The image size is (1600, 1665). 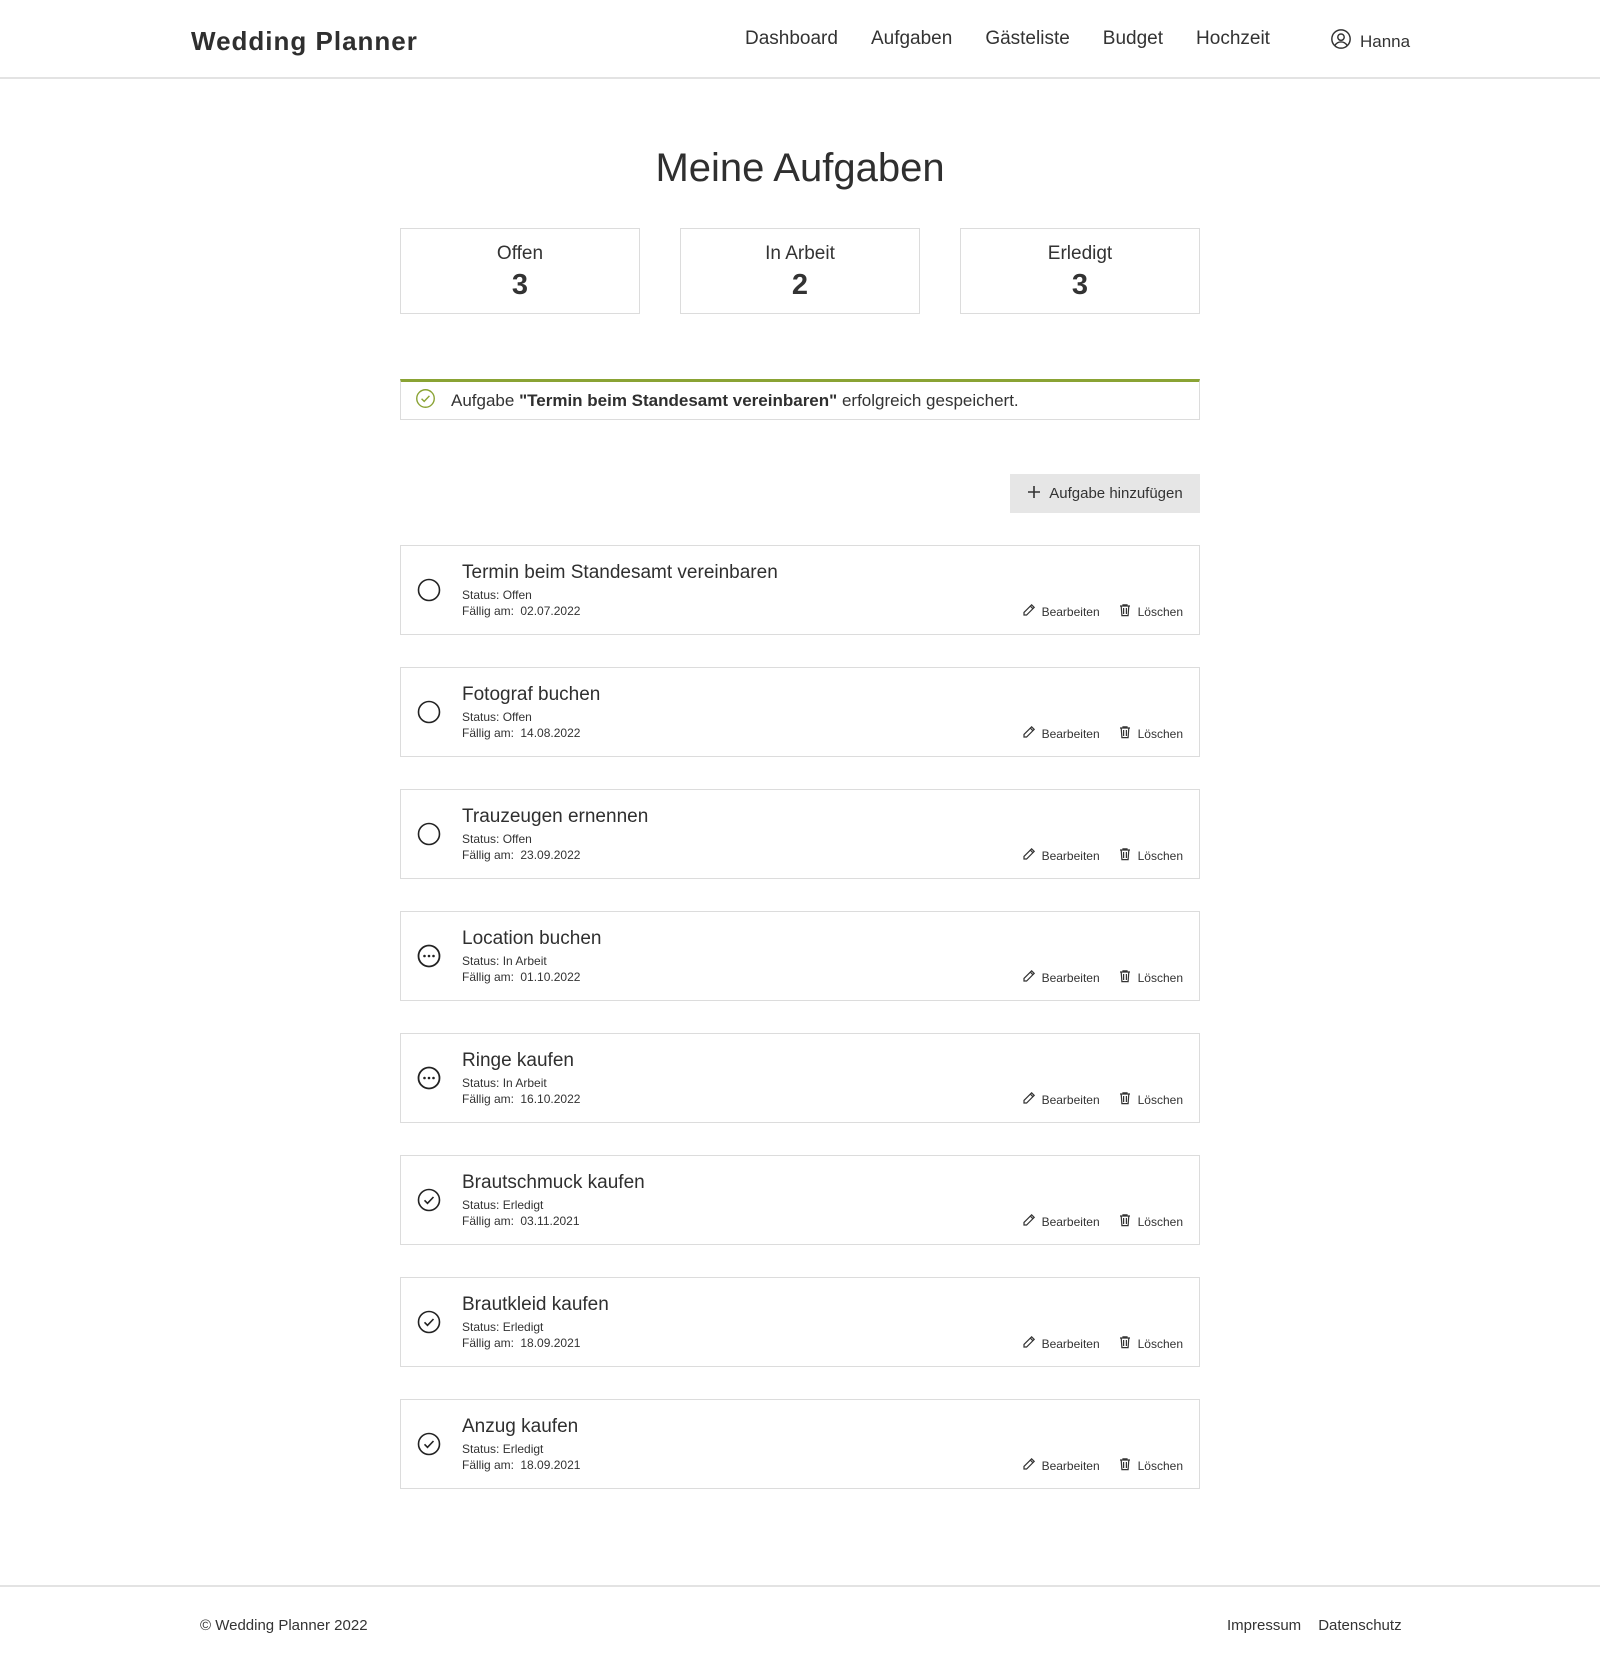 I want to click on stat-value: 2, so click(x=800, y=285).